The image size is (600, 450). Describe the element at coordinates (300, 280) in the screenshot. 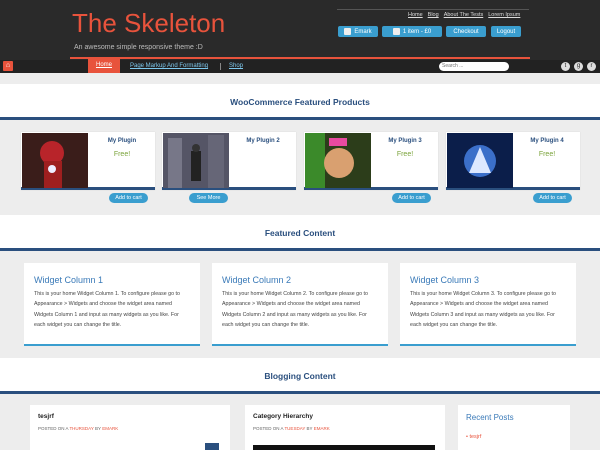

I see `widget-title: Widget Column 2` at that location.